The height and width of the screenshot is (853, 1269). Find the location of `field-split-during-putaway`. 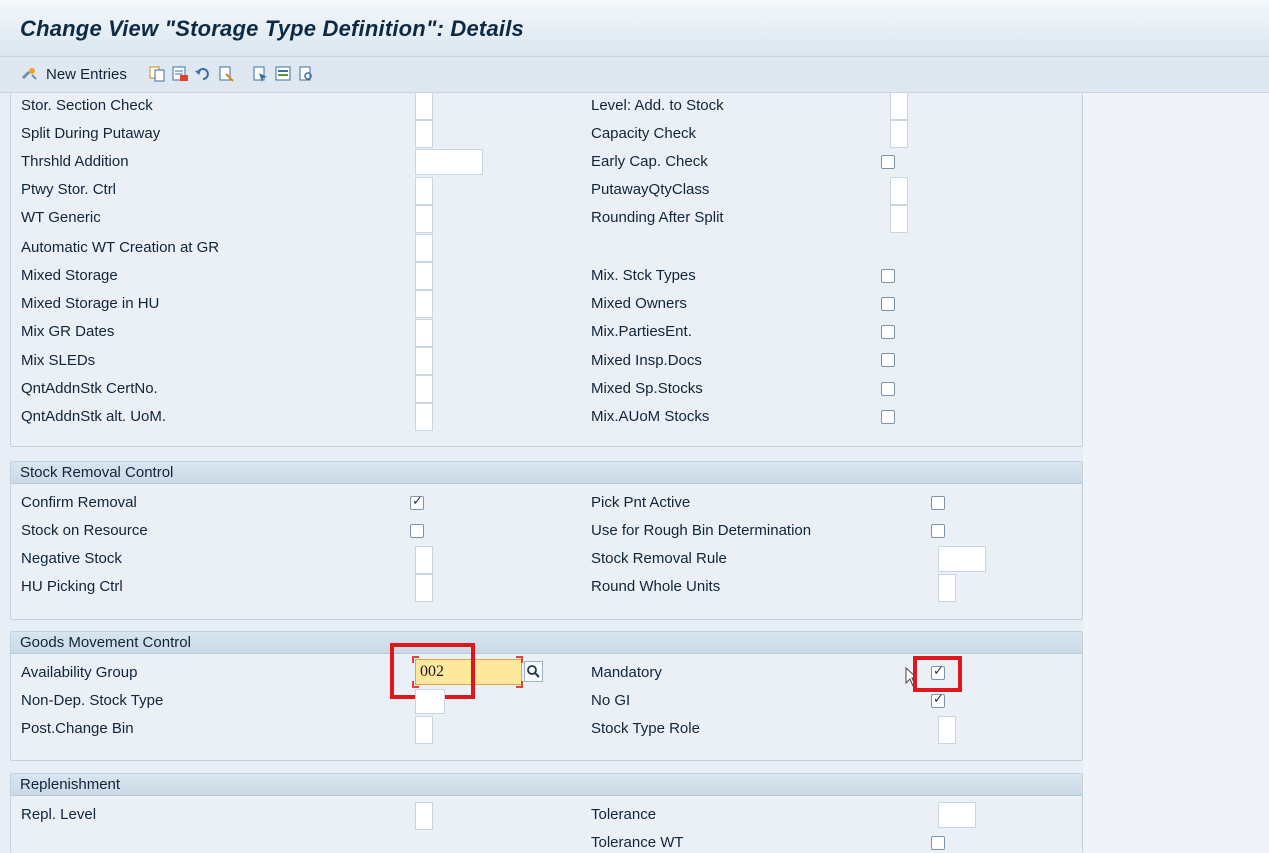

field-split-during-putaway is located at coordinates (424, 134).